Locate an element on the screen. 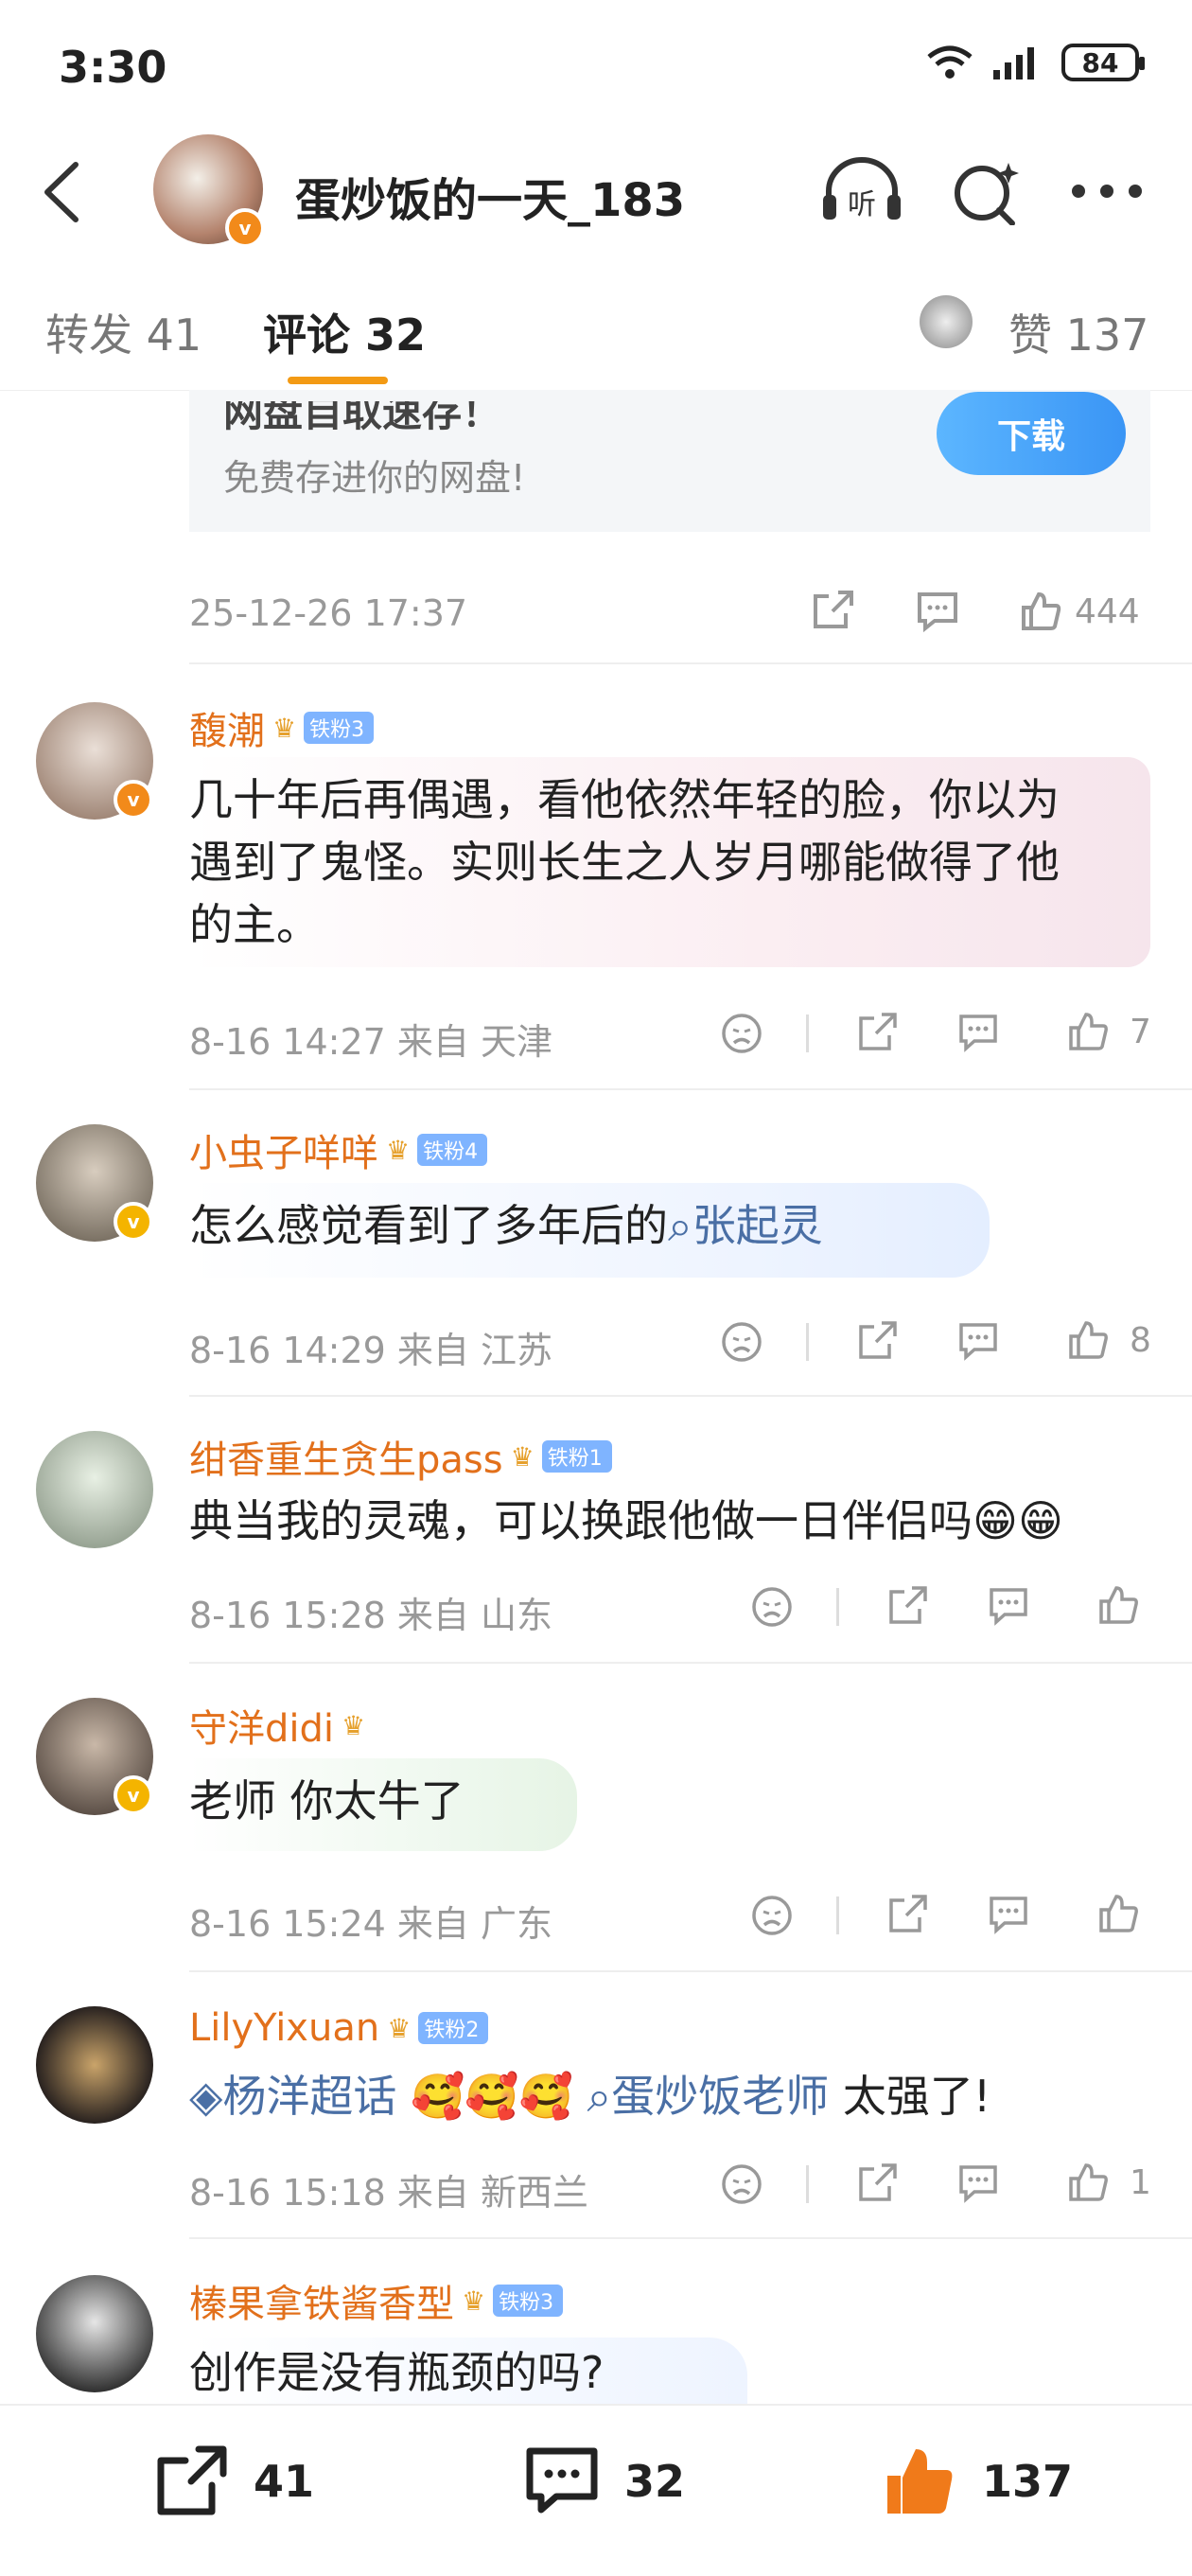 The image size is (1192, 2576). comment-like-count: 1 is located at coordinates (1140, 2182).